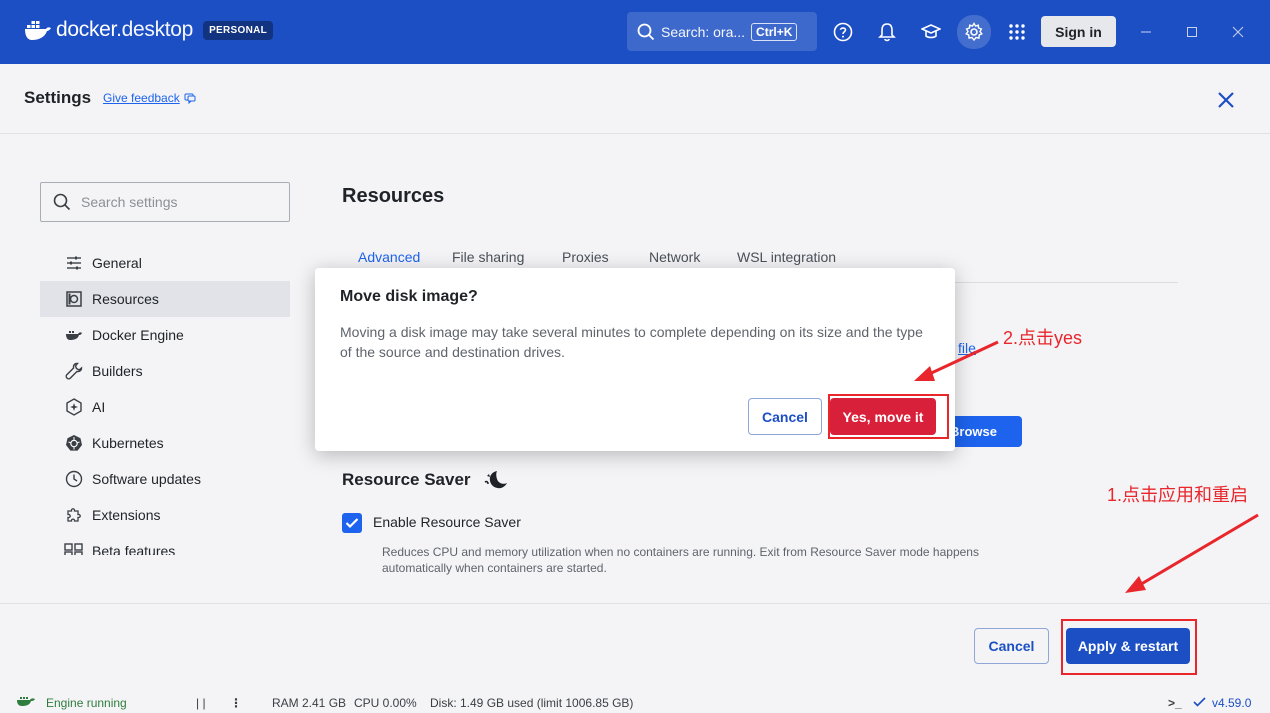 The image size is (1270, 713). Describe the element at coordinates (117, 371) in the screenshot. I see `sidebar-item-label: Builders` at that location.